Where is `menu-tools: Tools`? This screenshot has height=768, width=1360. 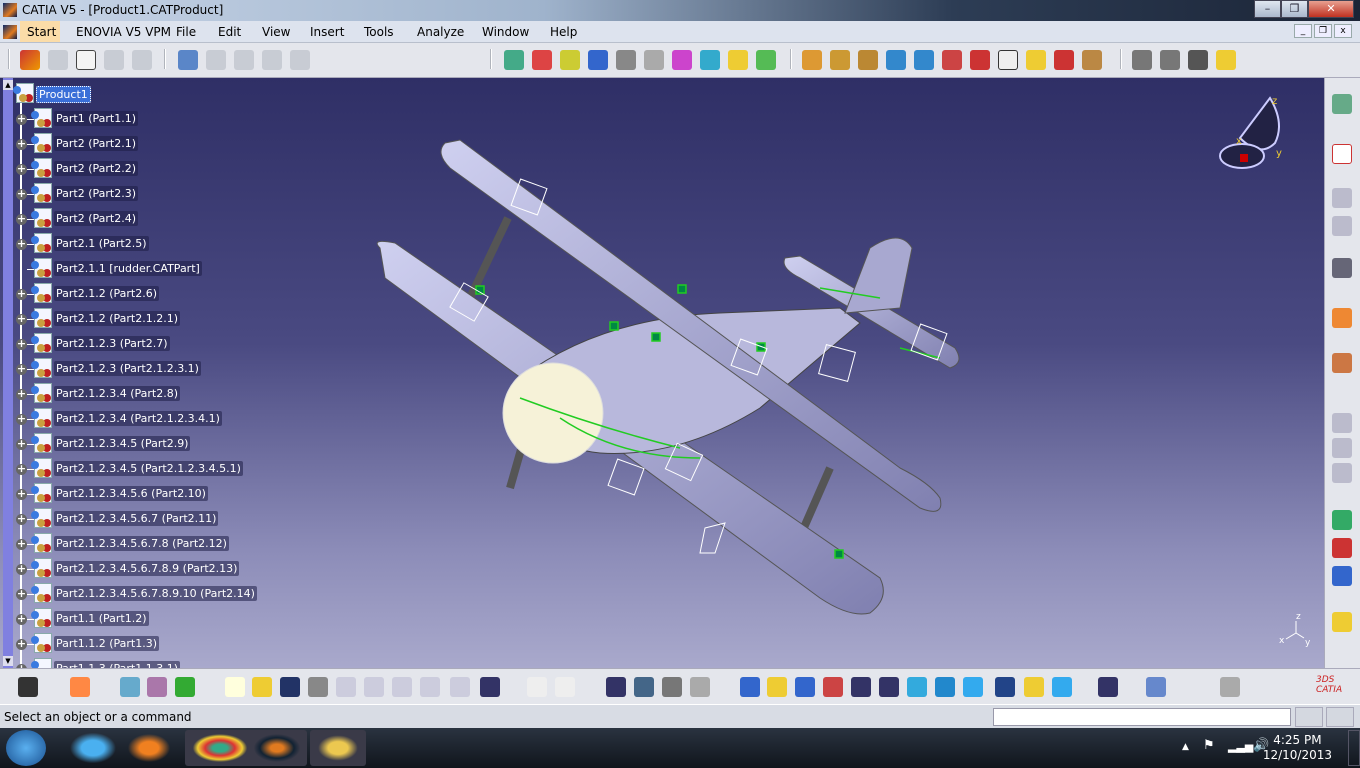 menu-tools: Tools is located at coordinates (379, 32).